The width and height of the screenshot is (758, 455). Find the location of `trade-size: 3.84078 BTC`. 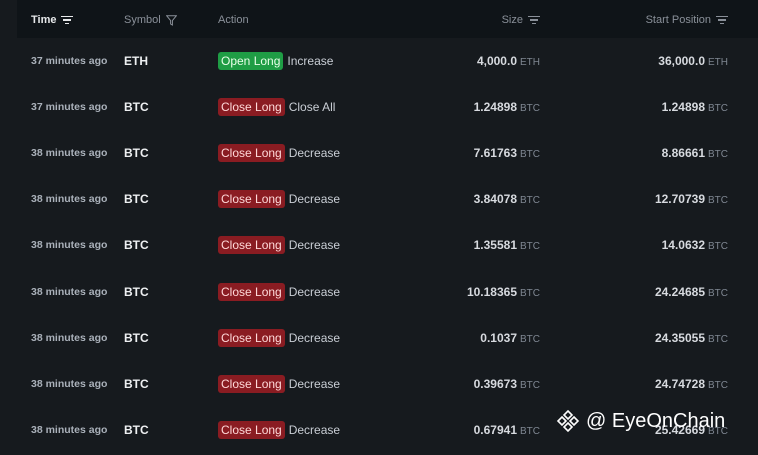

trade-size: 3.84078 BTC is located at coordinates (507, 199).